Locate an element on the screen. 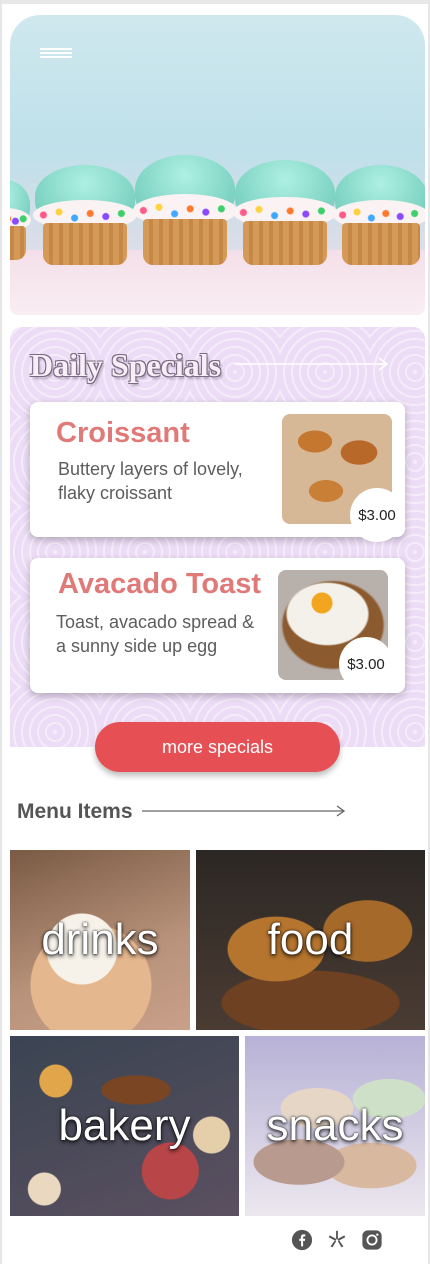  more-specials-button: more specials is located at coordinates (217, 747).